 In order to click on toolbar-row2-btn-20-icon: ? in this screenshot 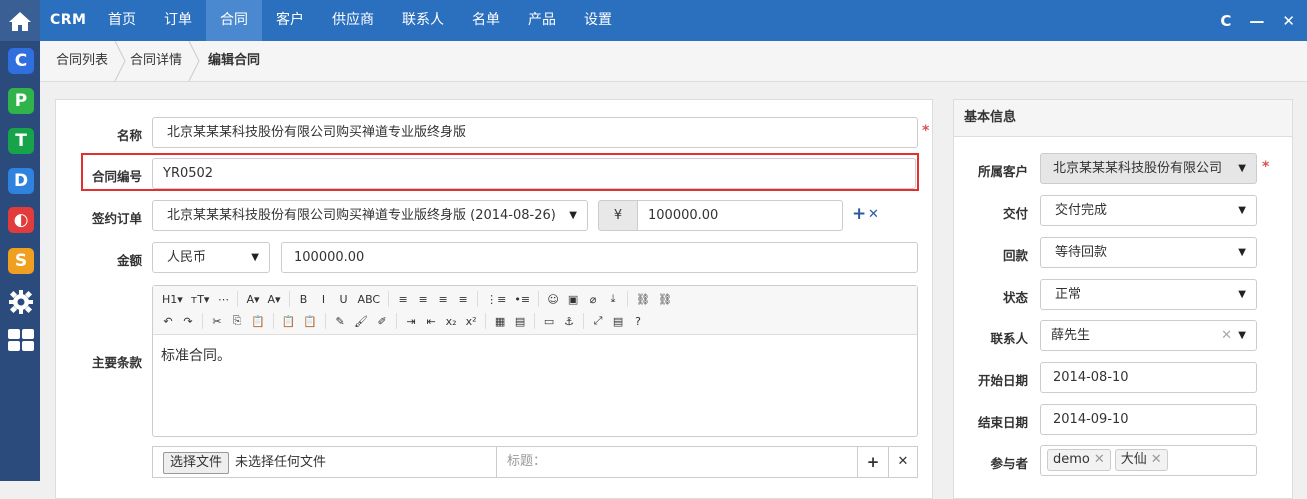, I will do `click(638, 321)`.